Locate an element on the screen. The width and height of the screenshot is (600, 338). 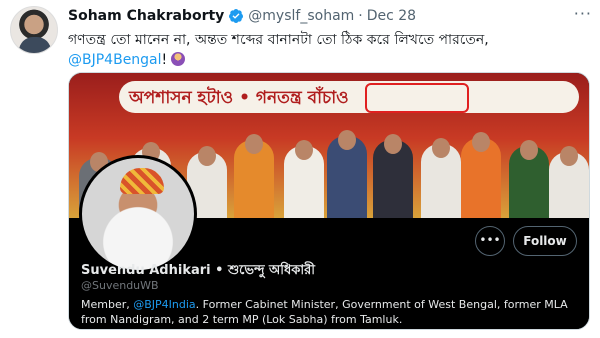
bio-prefix: Member, is located at coordinates (107, 304).